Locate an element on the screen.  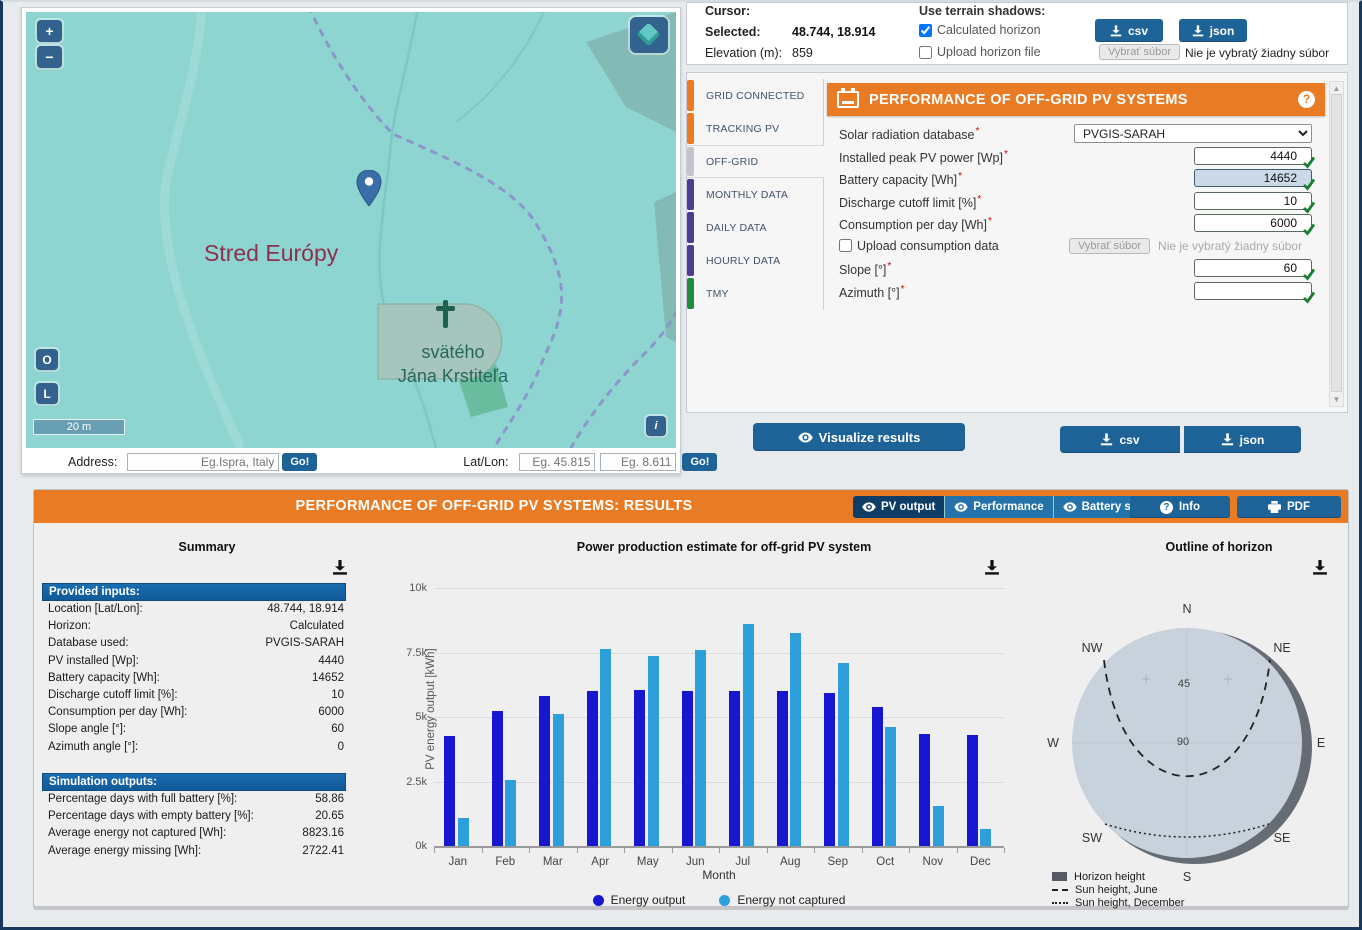
address-input is located at coordinates (203, 462).